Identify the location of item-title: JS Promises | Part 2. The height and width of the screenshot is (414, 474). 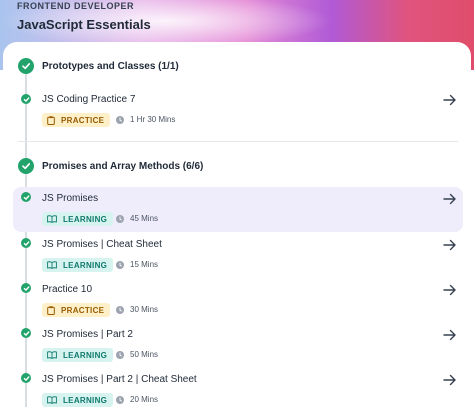
(87, 334).